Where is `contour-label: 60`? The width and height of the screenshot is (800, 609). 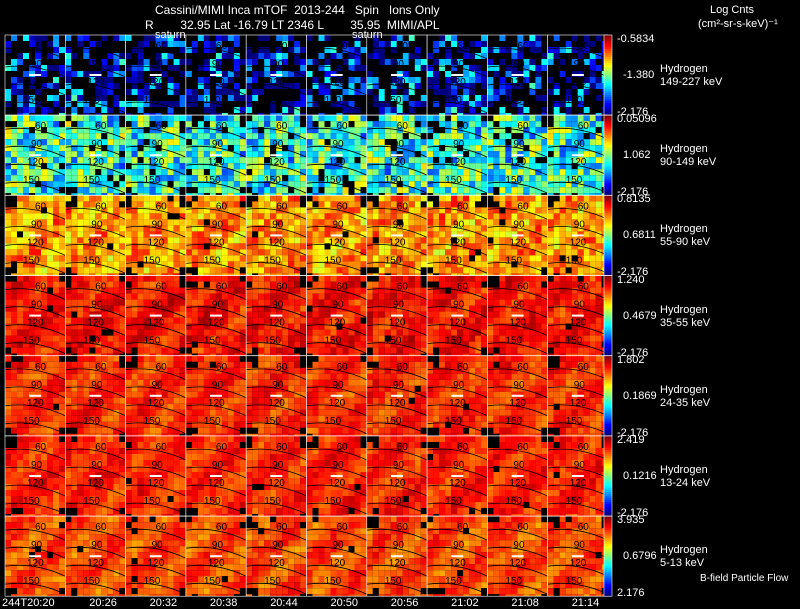
contour-label: 60 is located at coordinates (41, 46).